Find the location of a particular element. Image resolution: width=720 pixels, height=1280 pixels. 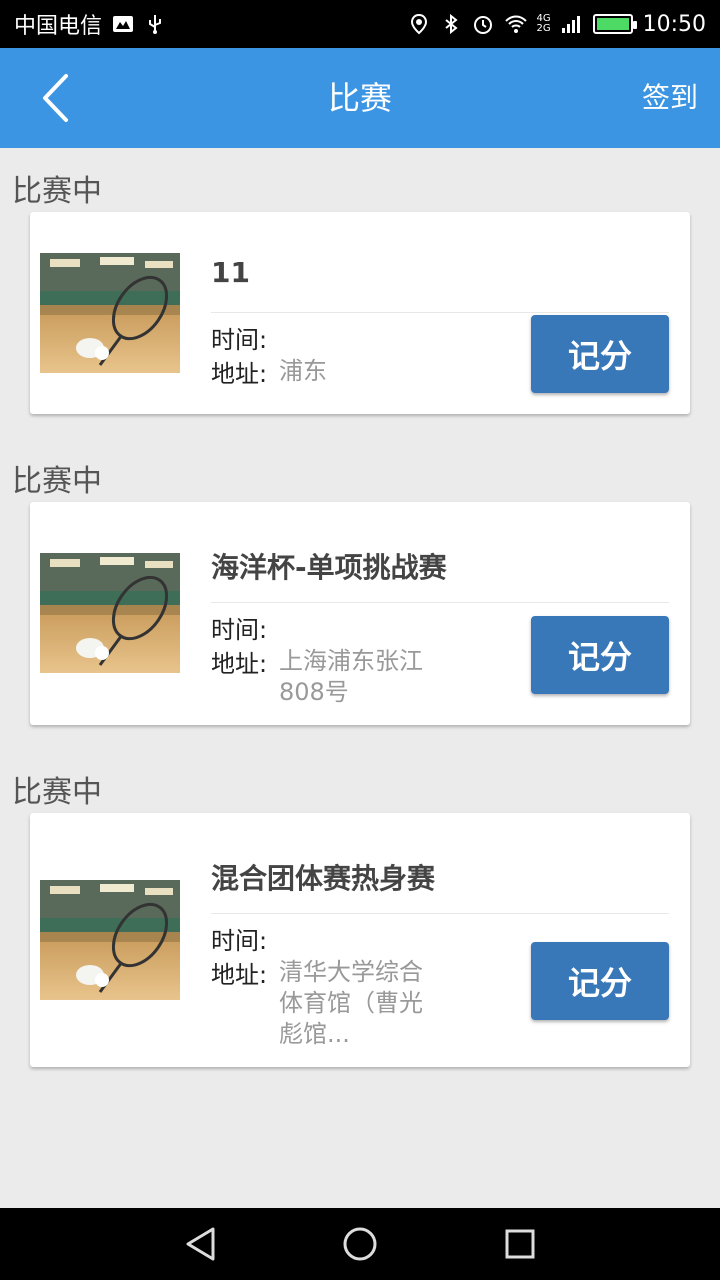

battery-level is located at coordinates (612, 24).